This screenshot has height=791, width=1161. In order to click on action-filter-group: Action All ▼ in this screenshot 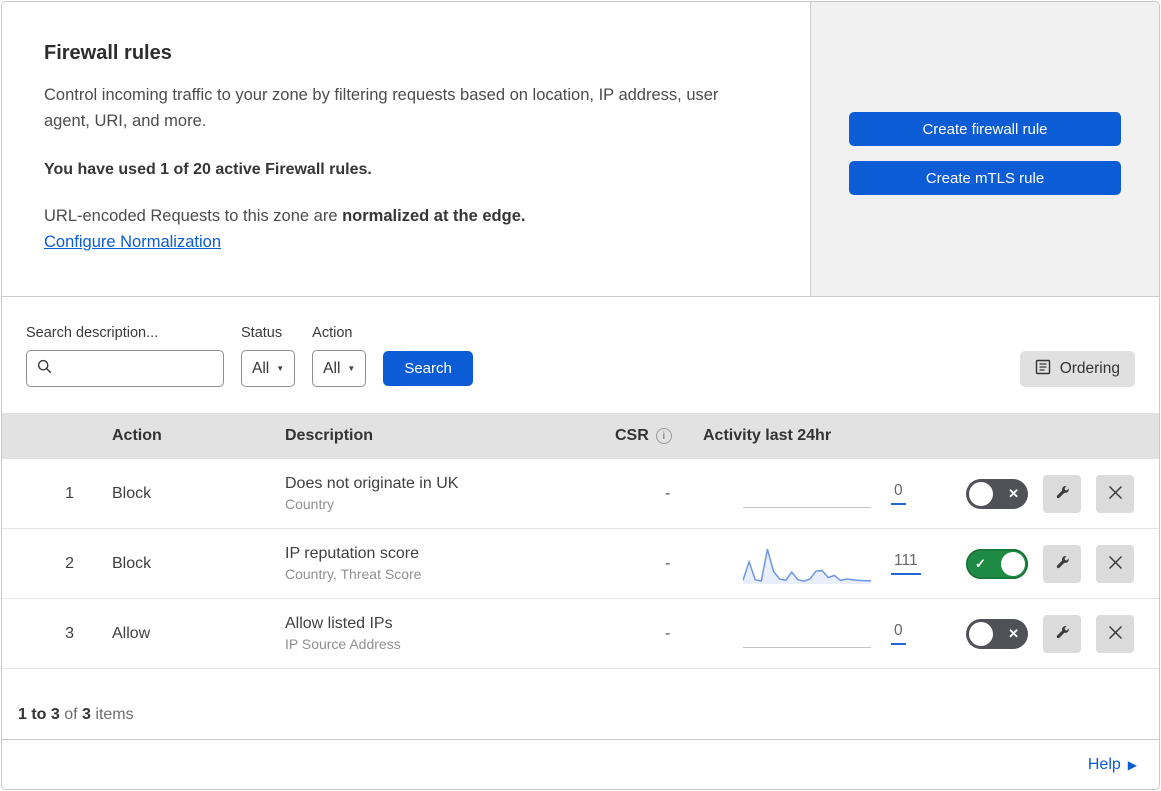, I will do `click(339, 356)`.